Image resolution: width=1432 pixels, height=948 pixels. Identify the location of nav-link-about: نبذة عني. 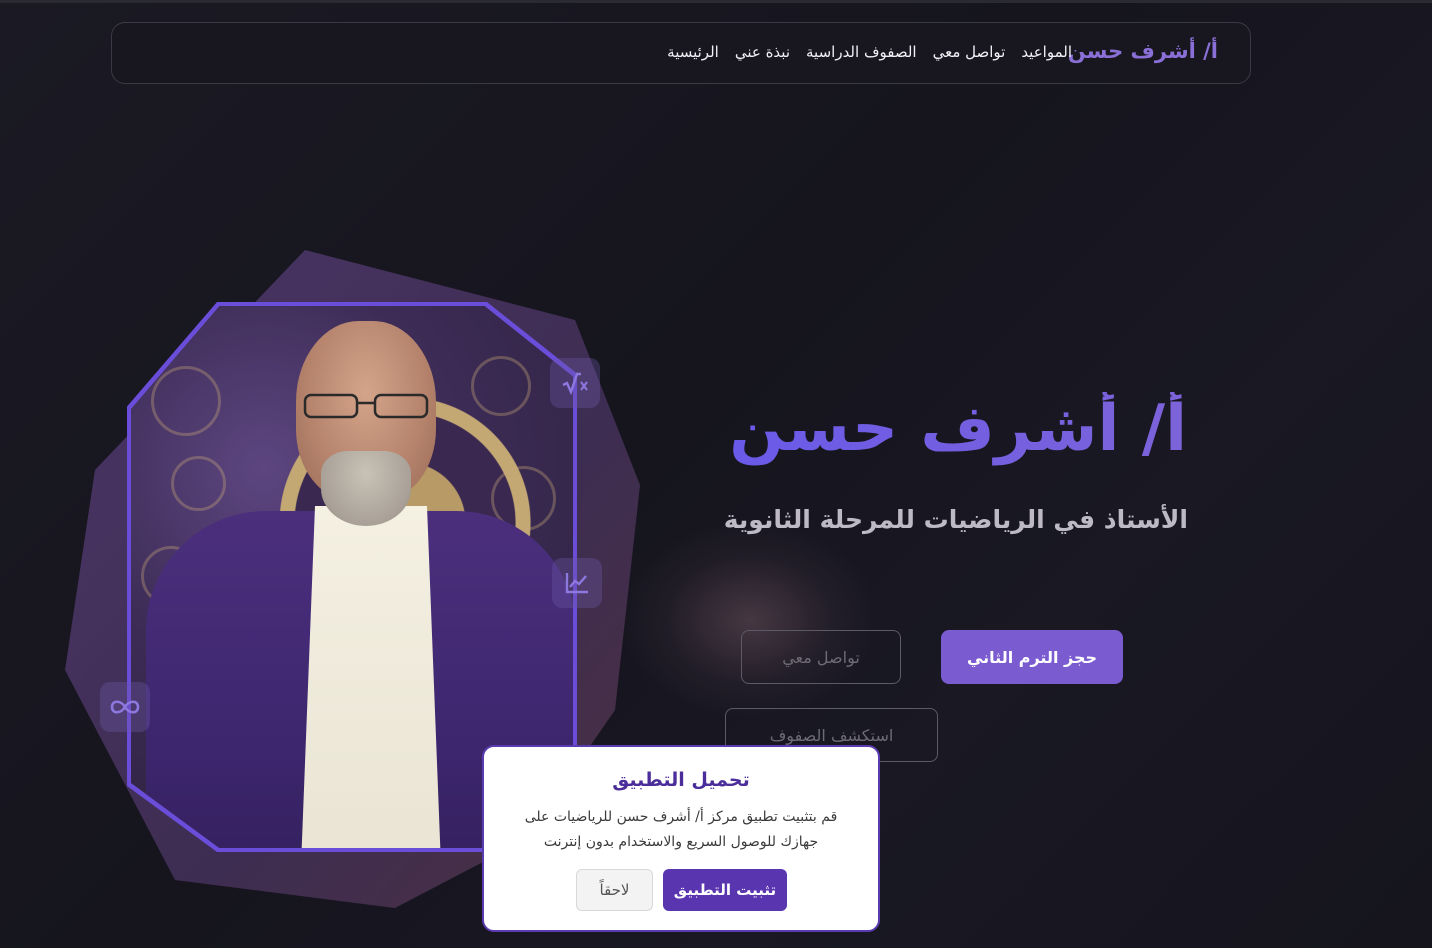
(762, 52).